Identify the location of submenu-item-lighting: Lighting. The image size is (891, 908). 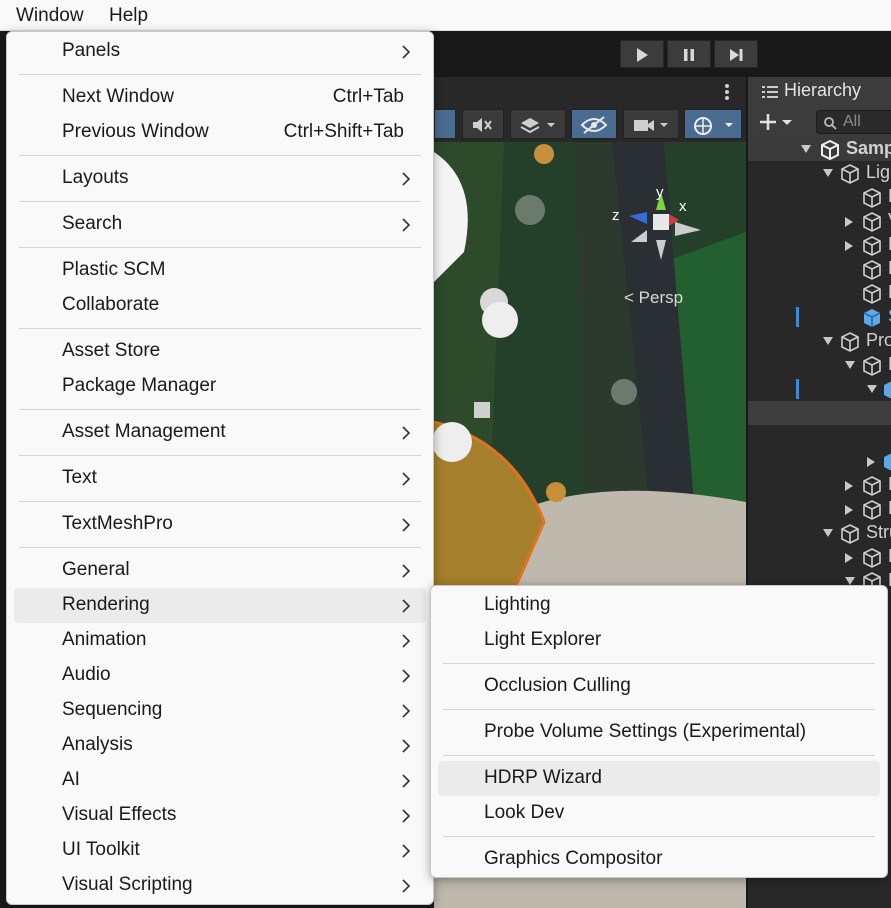
(659, 605).